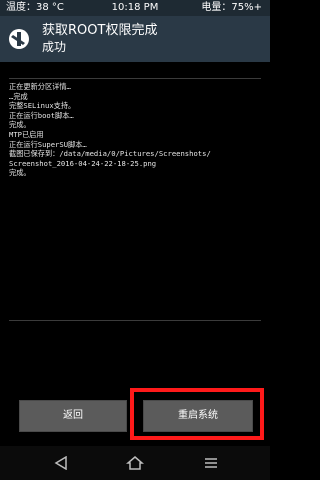 This screenshot has height=480, width=320. I want to click on console-line: MTP已启用, so click(26, 134).